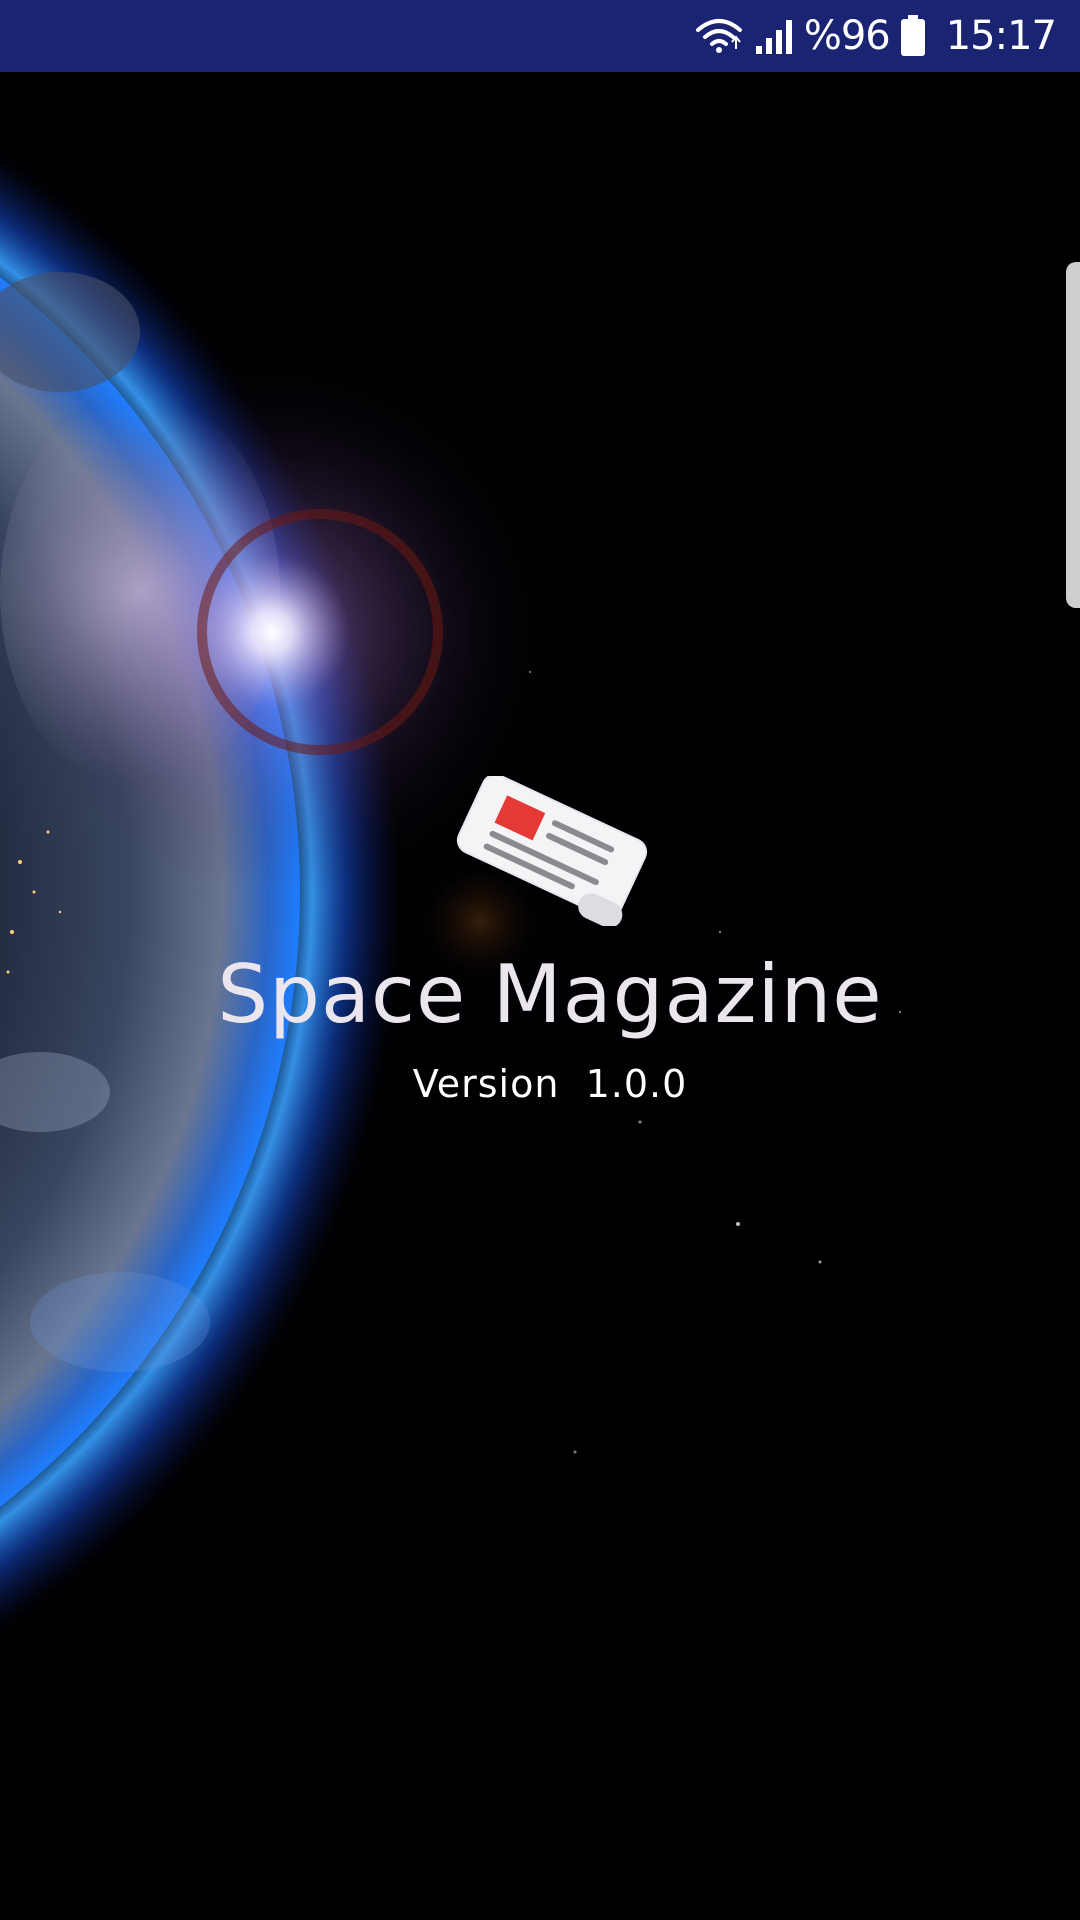 The image size is (1080, 1920). What do you see at coordinates (636, 1084) in the screenshot?
I see `version-number: 1.0.0` at bounding box center [636, 1084].